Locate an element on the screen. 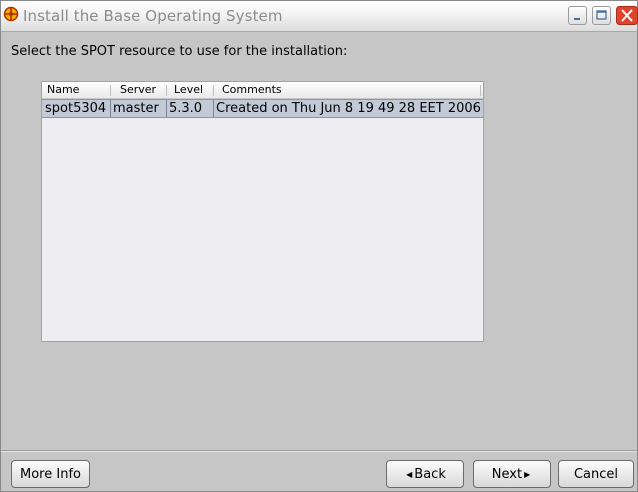  left-arrow-icon: ◀ is located at coordinates (409, 474).